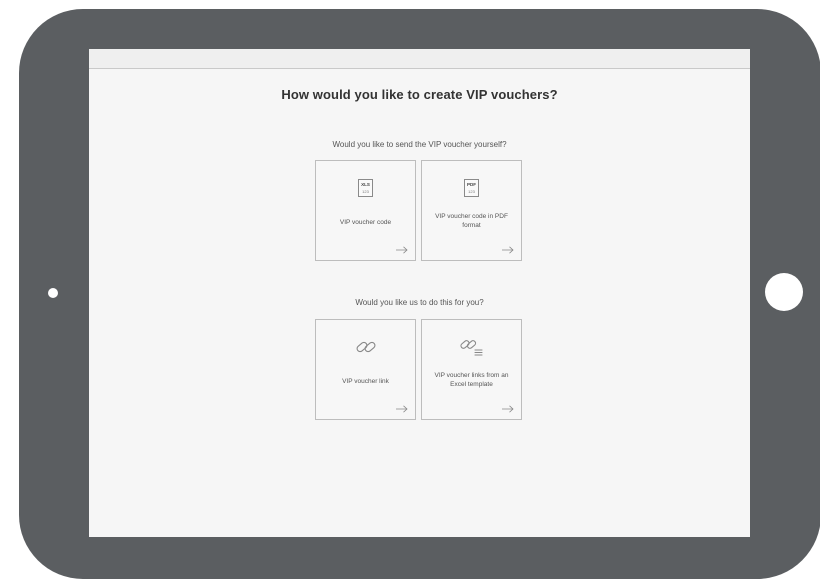 This screenshot has height=579, width=820. What do you see at coordinates (471, 188) in the screenshot?
I see `pdf-file-icon: PDF 123` at bounding box center [471, 188].